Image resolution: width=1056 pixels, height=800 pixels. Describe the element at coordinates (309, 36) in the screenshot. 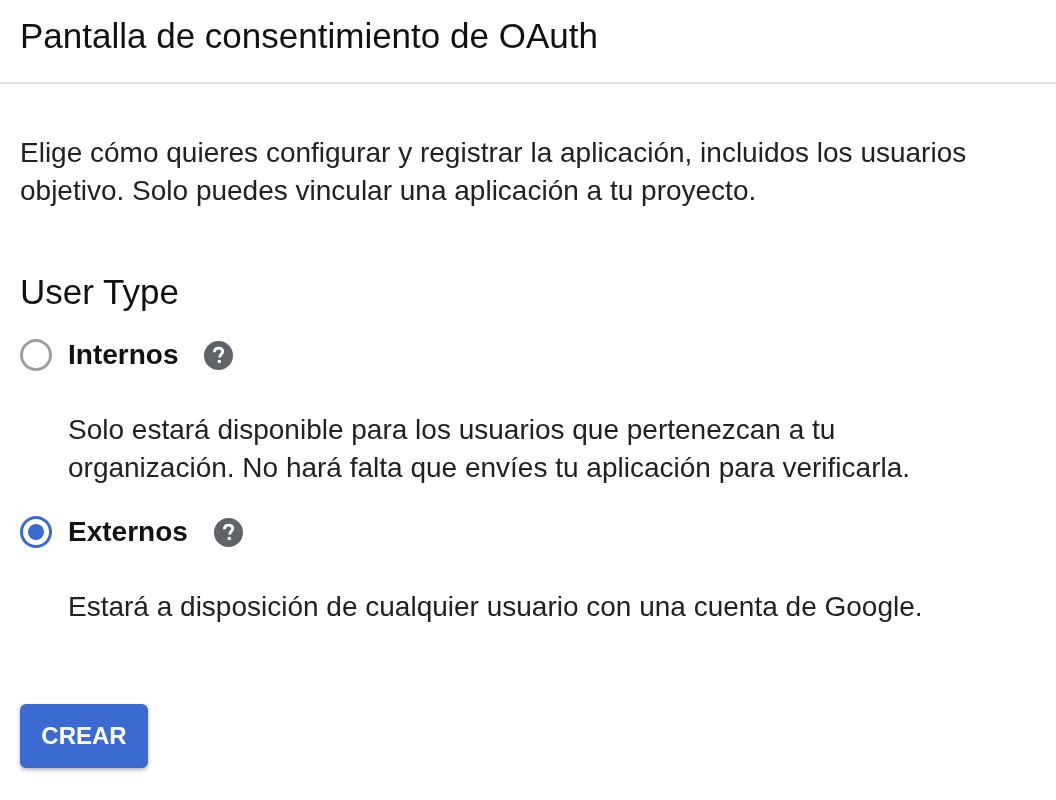

I see `page-title: Pantalla de consentimiento de OAuth` at that location.